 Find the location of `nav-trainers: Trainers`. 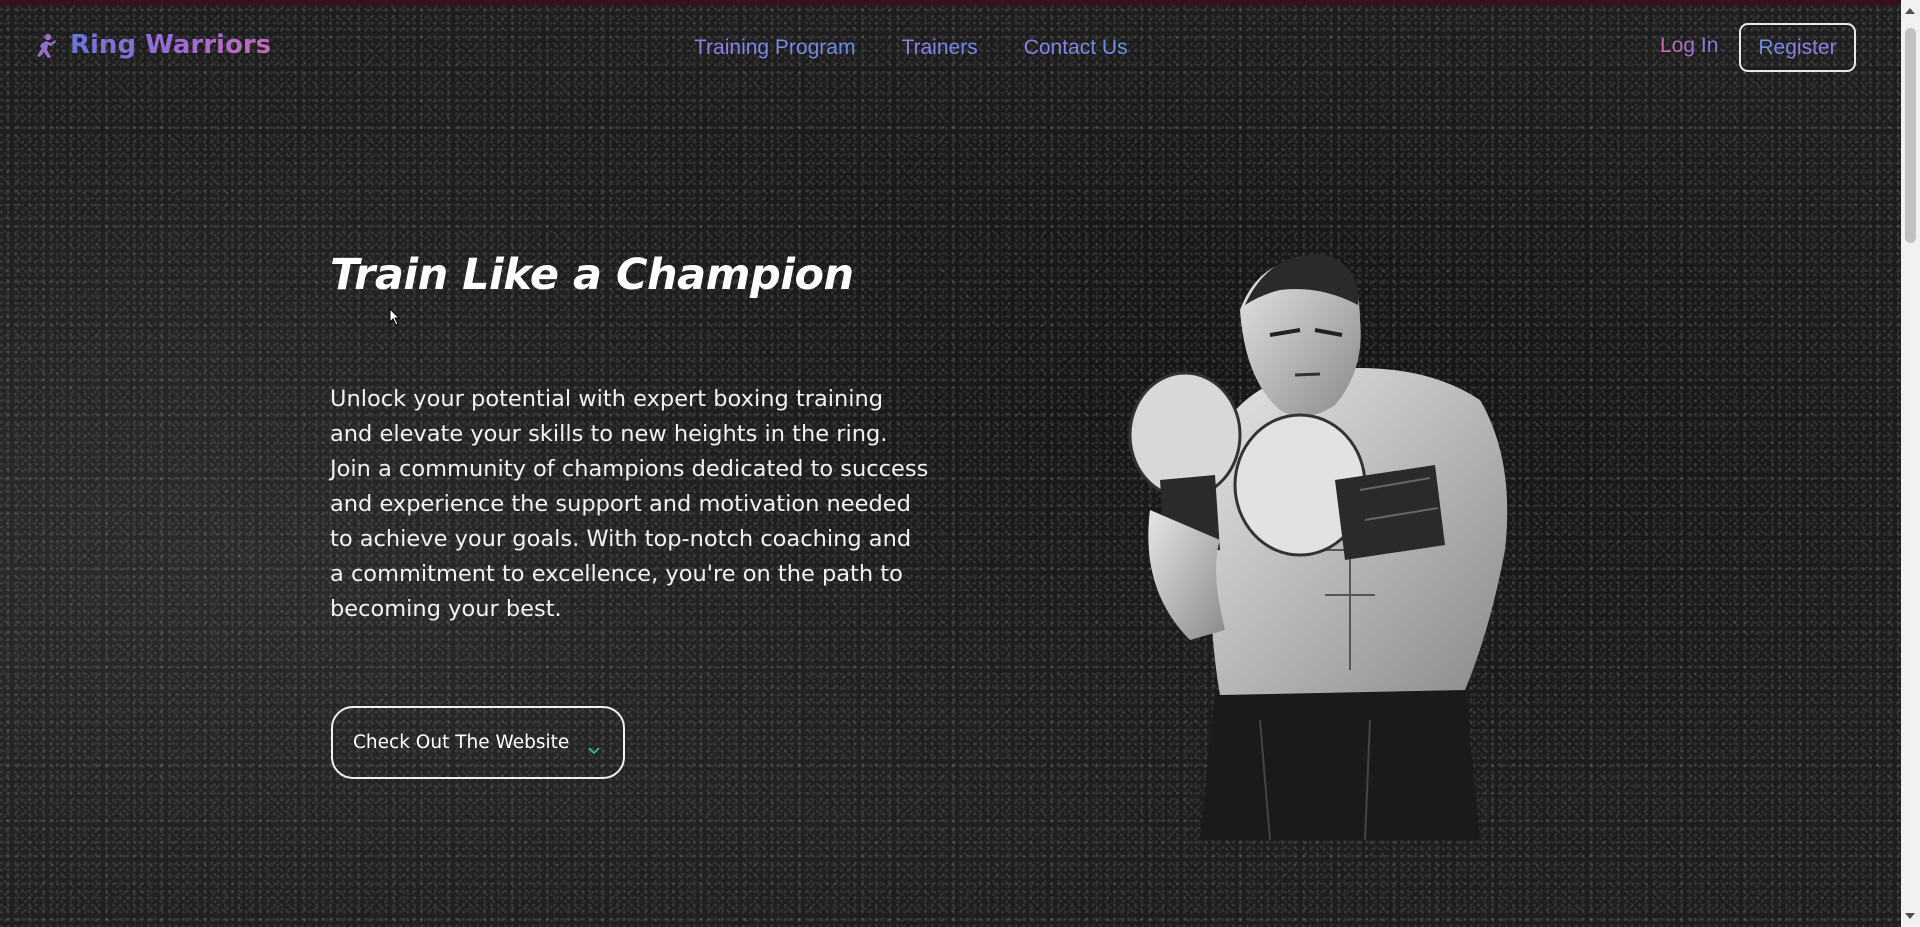

nav-trainers: Trainers is located at coordinates (939, 48).